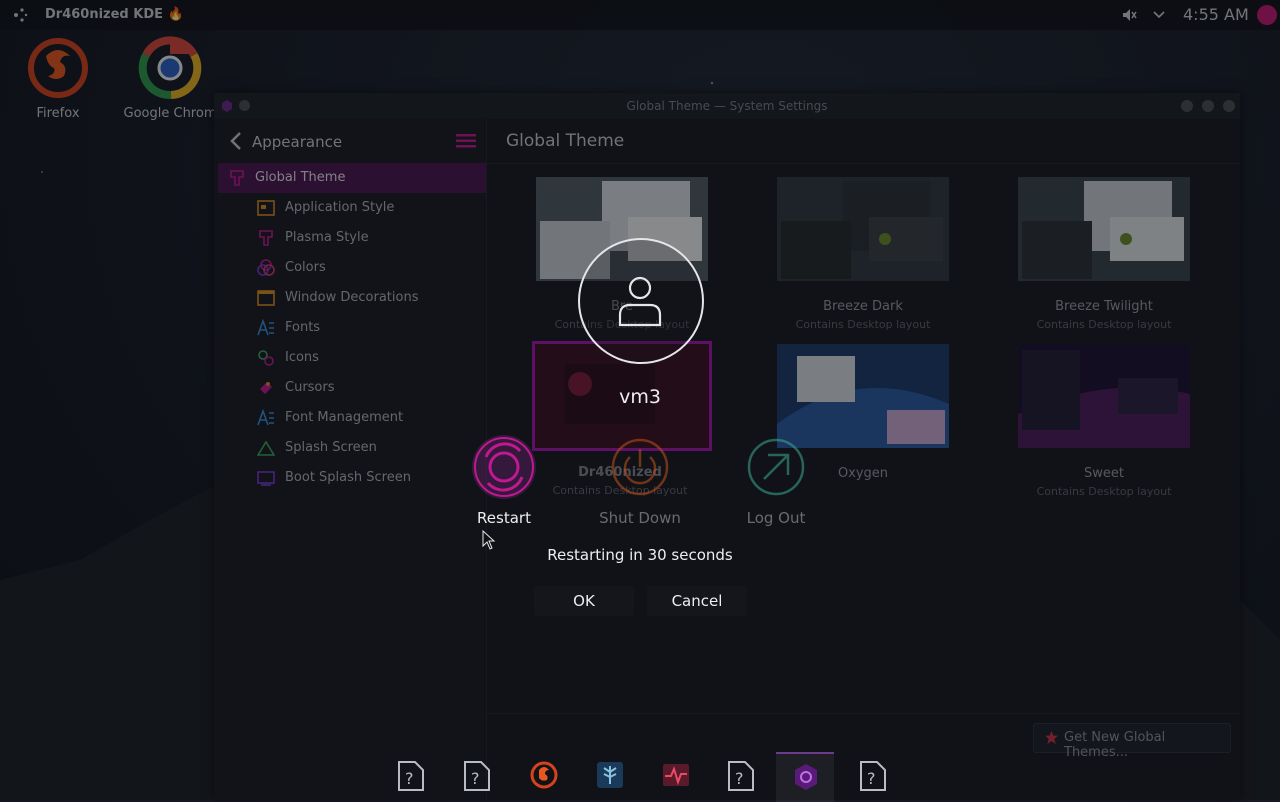  I want to click on tree-app-icon, so click(610, 775).